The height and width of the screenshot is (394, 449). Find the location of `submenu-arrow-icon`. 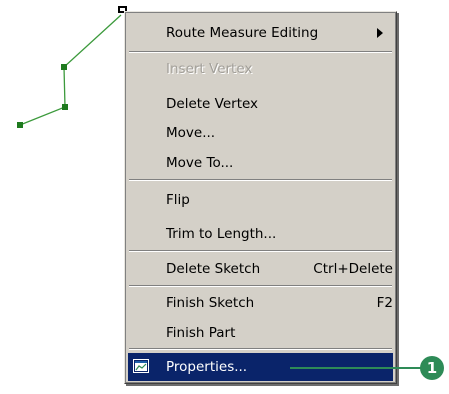

submenu-arrow-icon is located at coordinates (380, 33).